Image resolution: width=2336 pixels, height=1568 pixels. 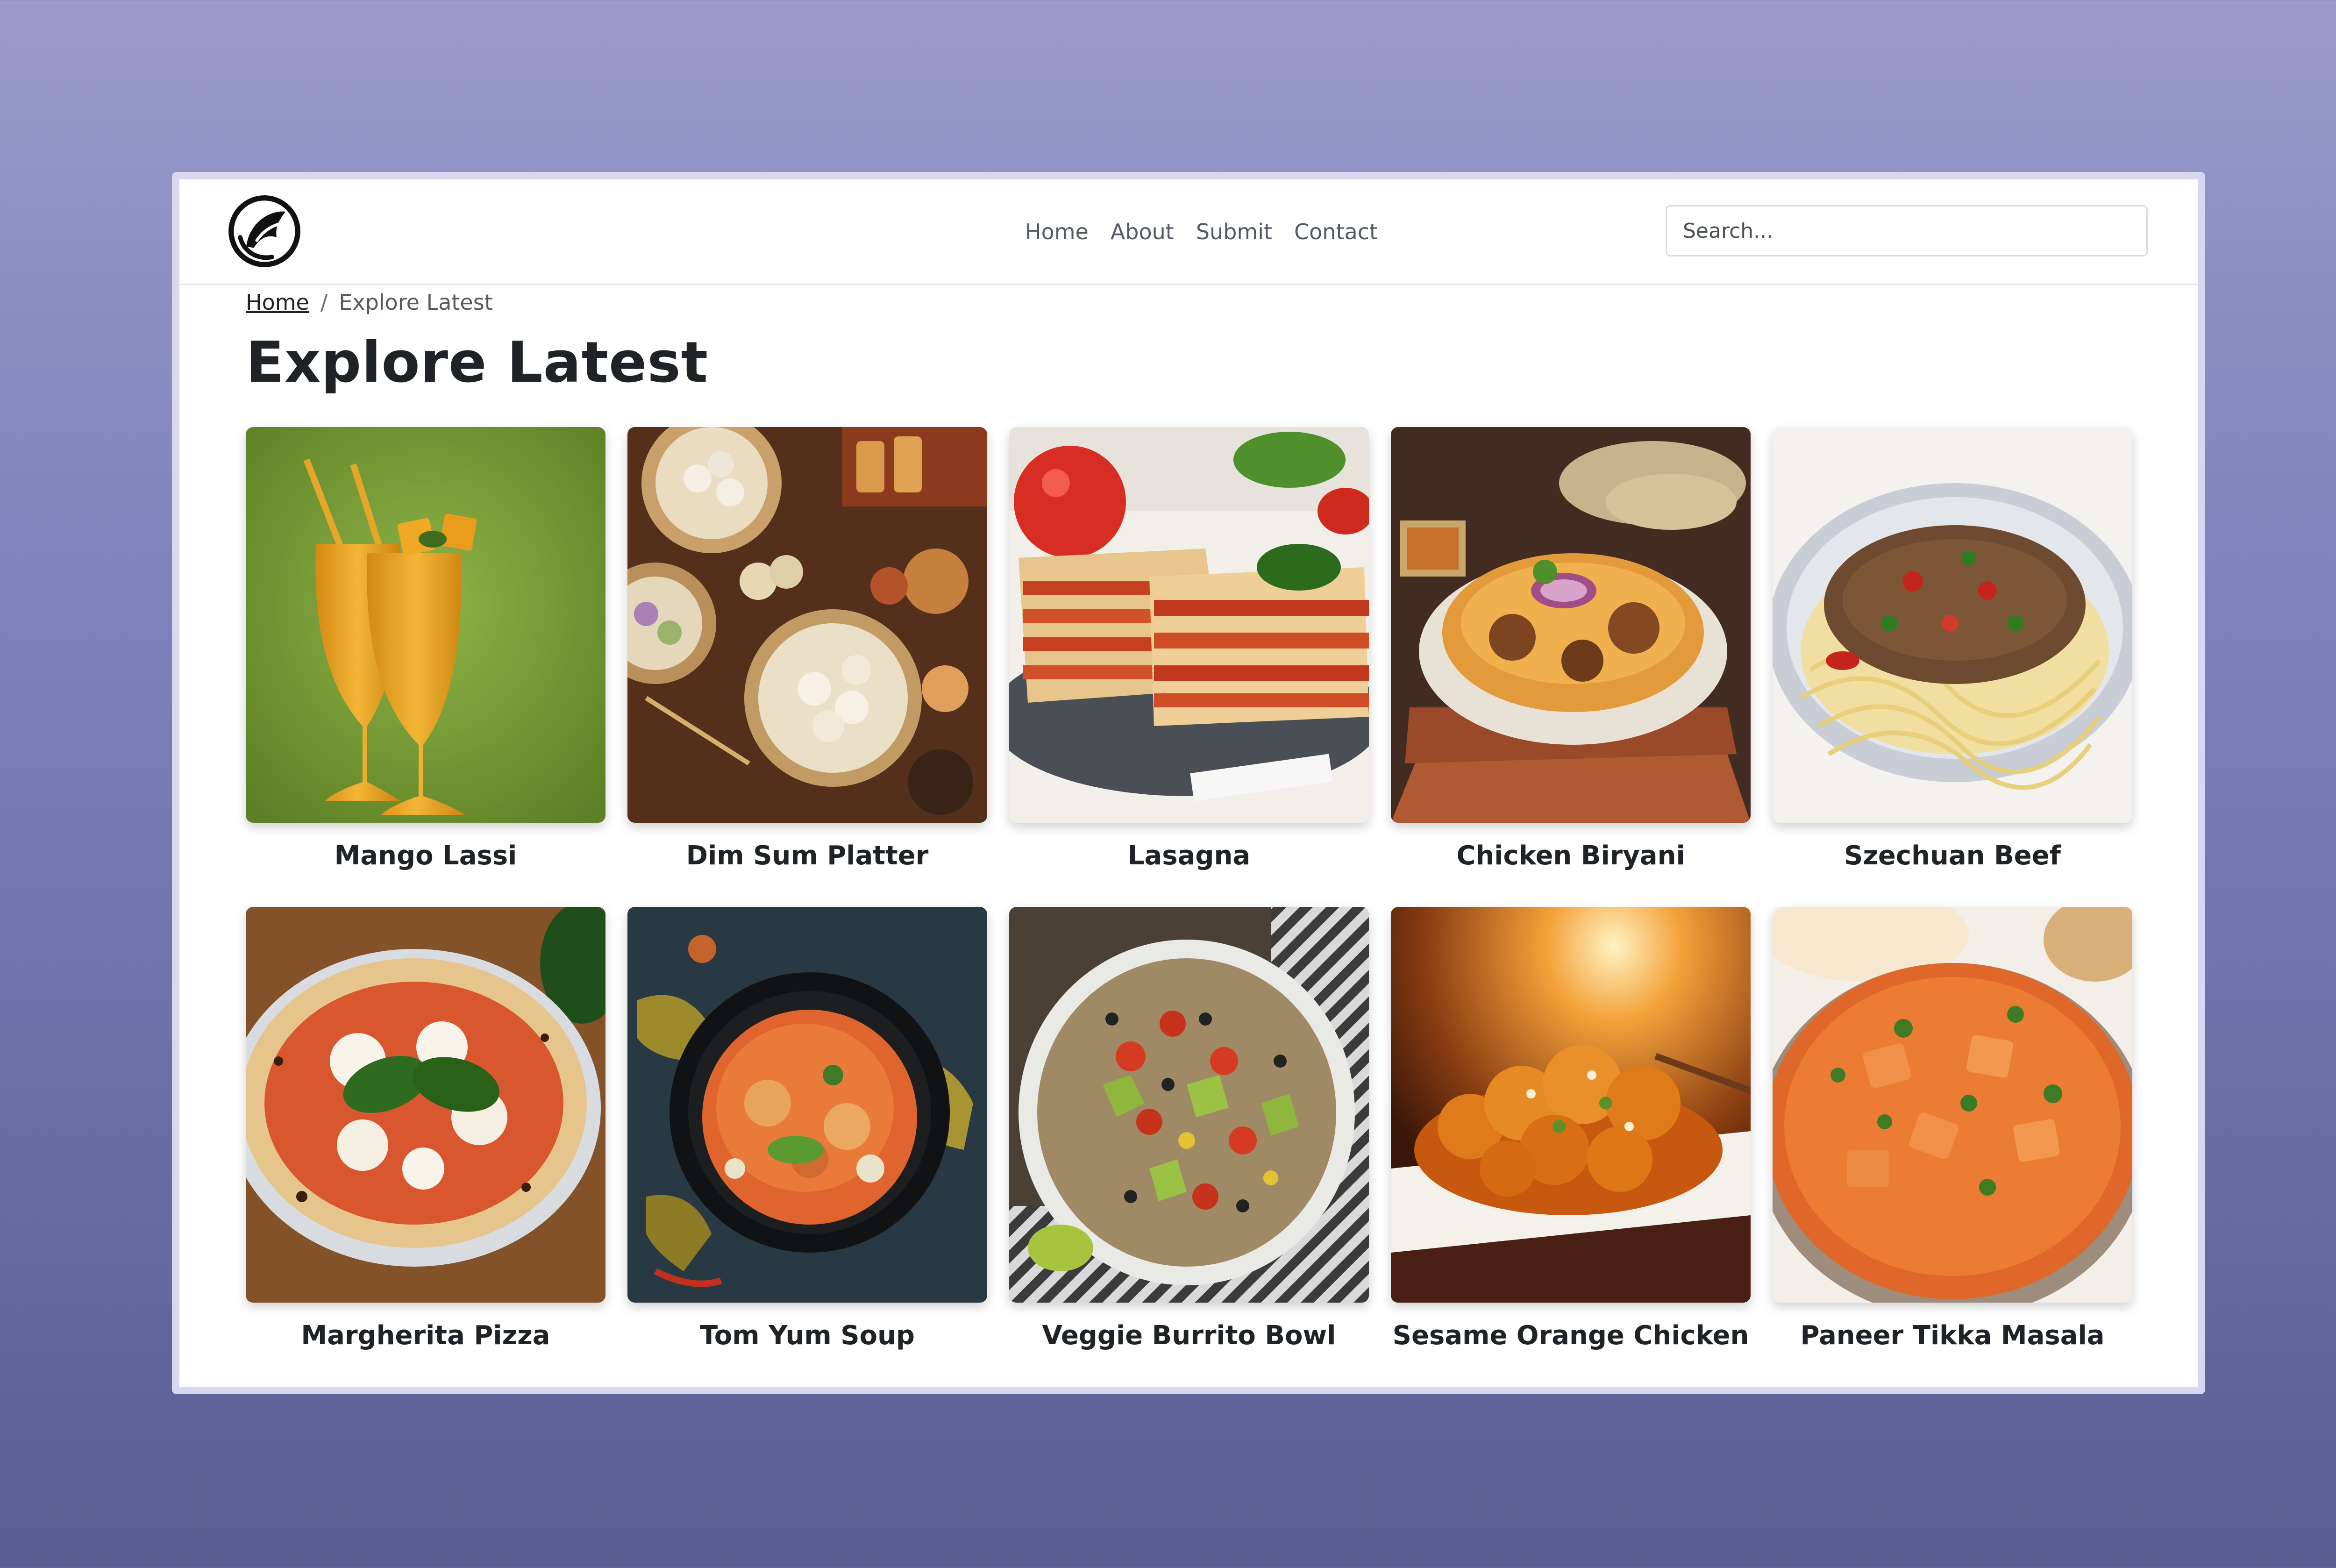 I want to click on search-box, so click(x=1907, y=231).